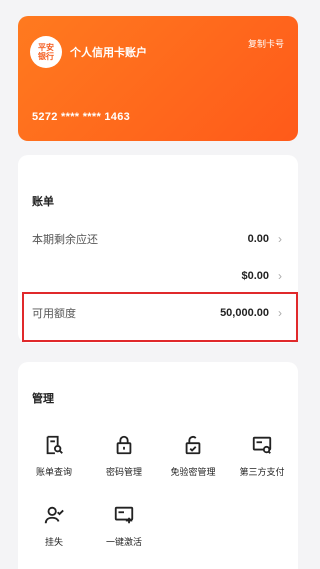 The image size is (320, 569). Describe the element at coordinates (65, 240) in the screenshot. I see `remaining-due-label: 本期剩余应还` at that location.